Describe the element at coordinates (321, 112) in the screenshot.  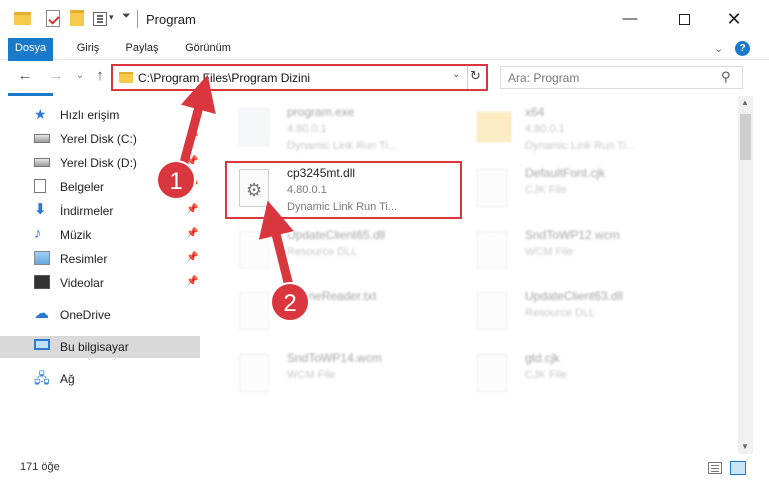
I see `file-name: program.exe` at that location.